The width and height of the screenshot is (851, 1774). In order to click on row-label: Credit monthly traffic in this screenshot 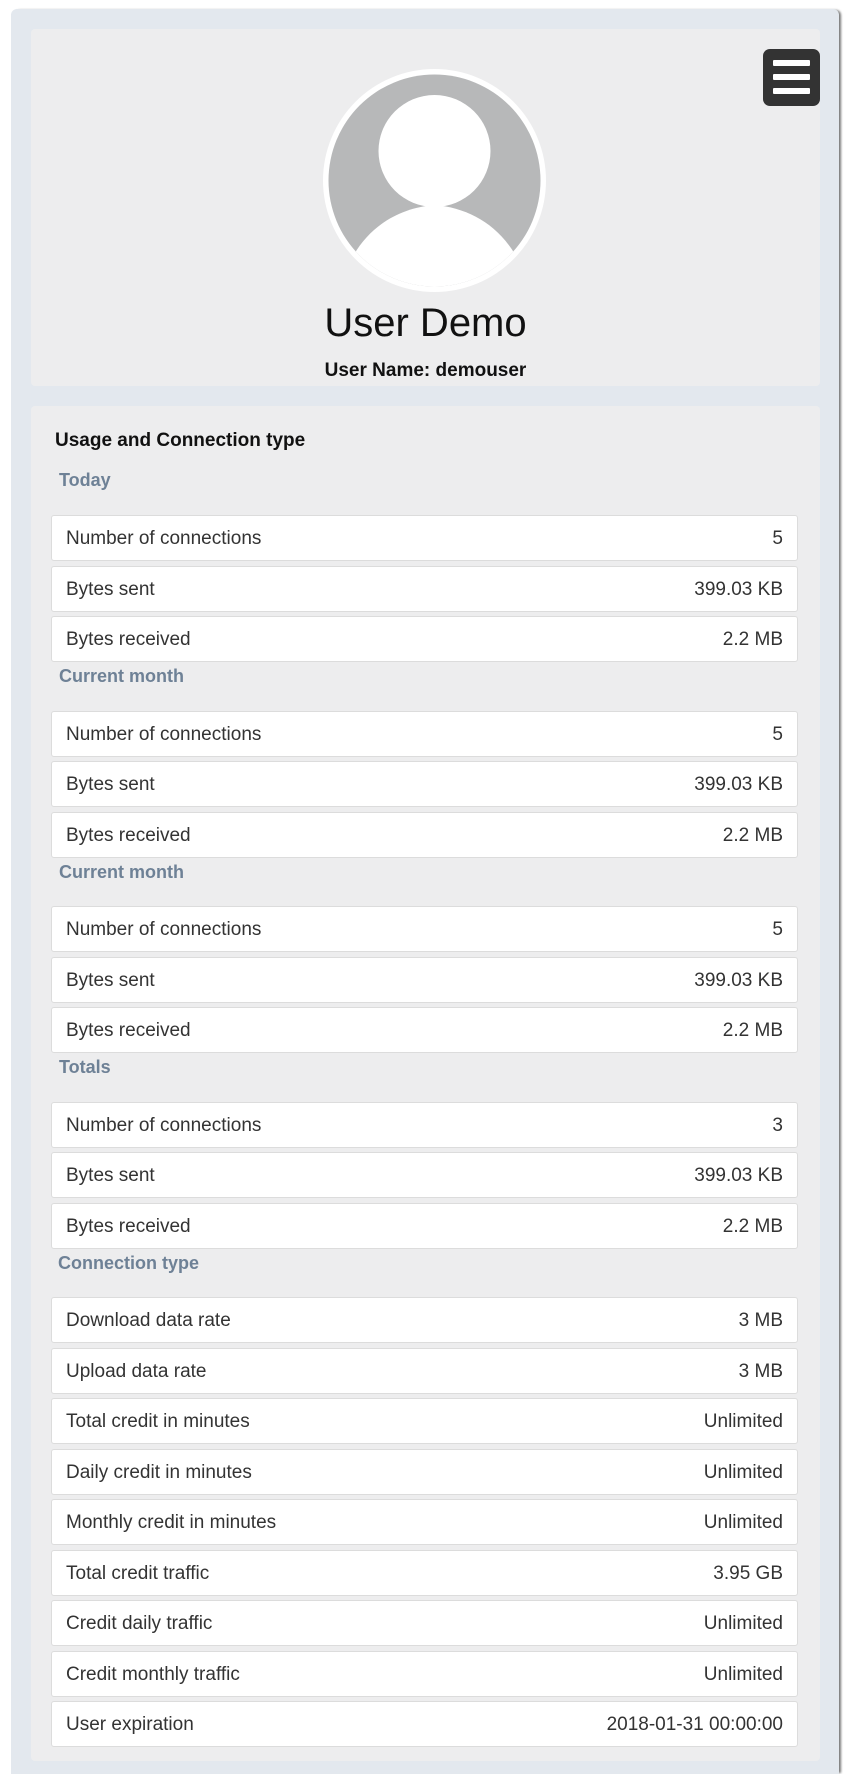, I will do `click(153, 1674)`.